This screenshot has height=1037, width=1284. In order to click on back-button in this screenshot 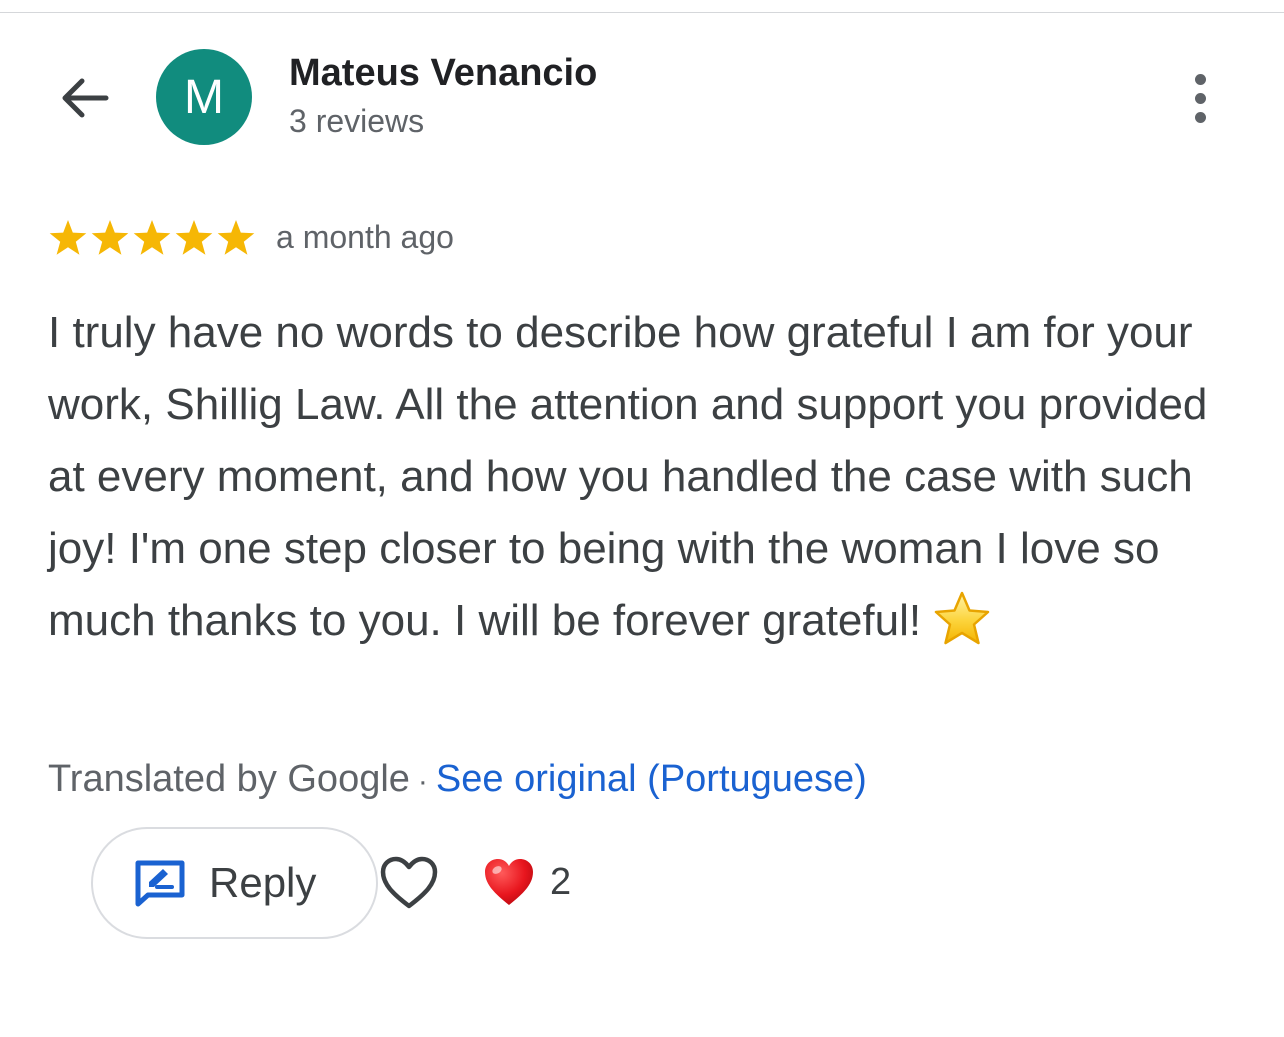, I will do `click(84, 98)`.